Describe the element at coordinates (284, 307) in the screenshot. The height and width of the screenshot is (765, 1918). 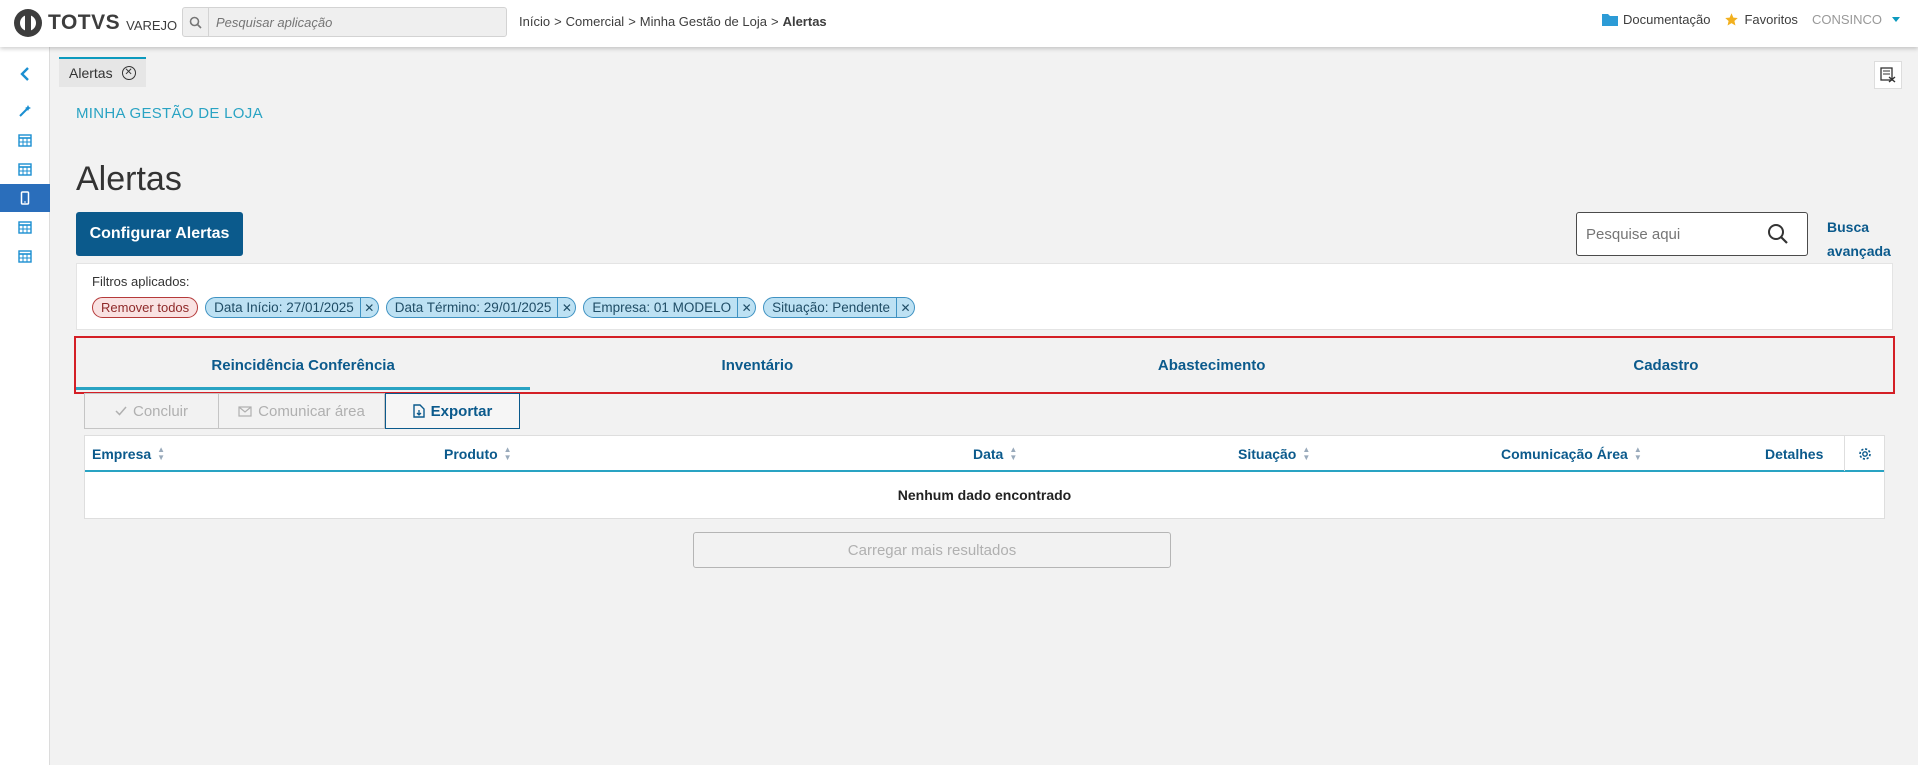
I see `filter-chip-label: Data Início: 27/01/2025` at that location.